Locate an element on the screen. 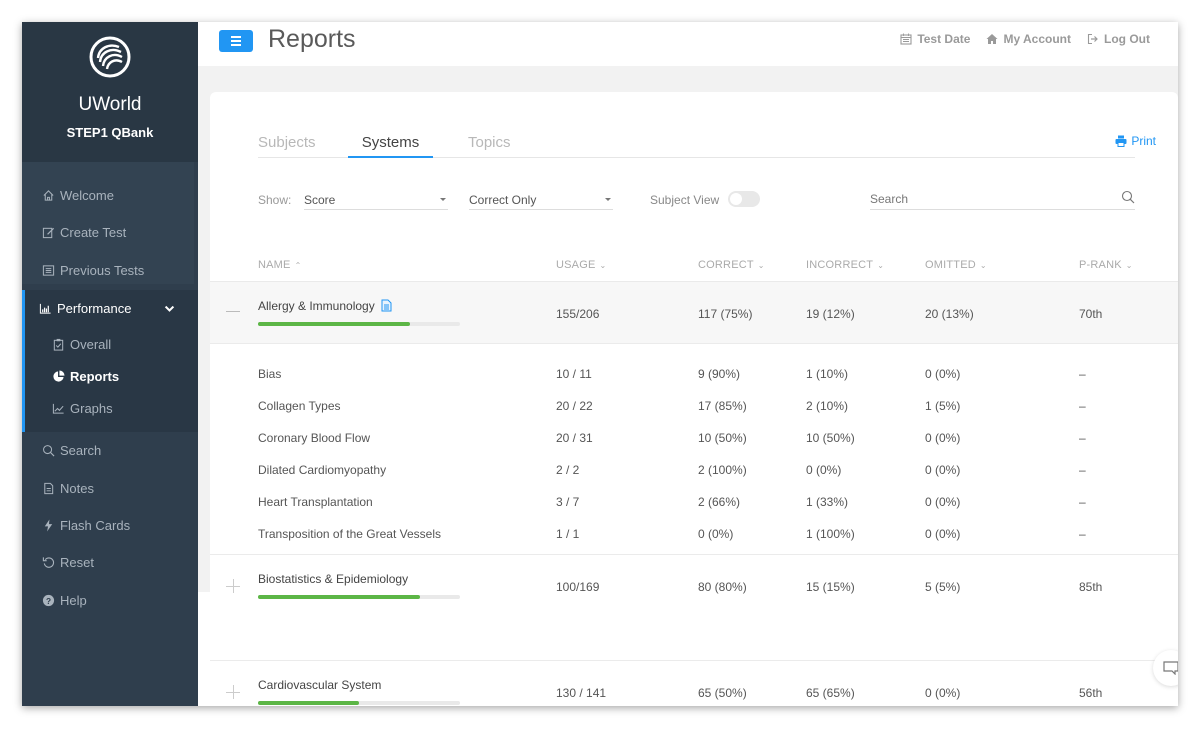 The width and height of the screenshot is (1200, 732). line-chart-icon is located at coordinates (58, 408).